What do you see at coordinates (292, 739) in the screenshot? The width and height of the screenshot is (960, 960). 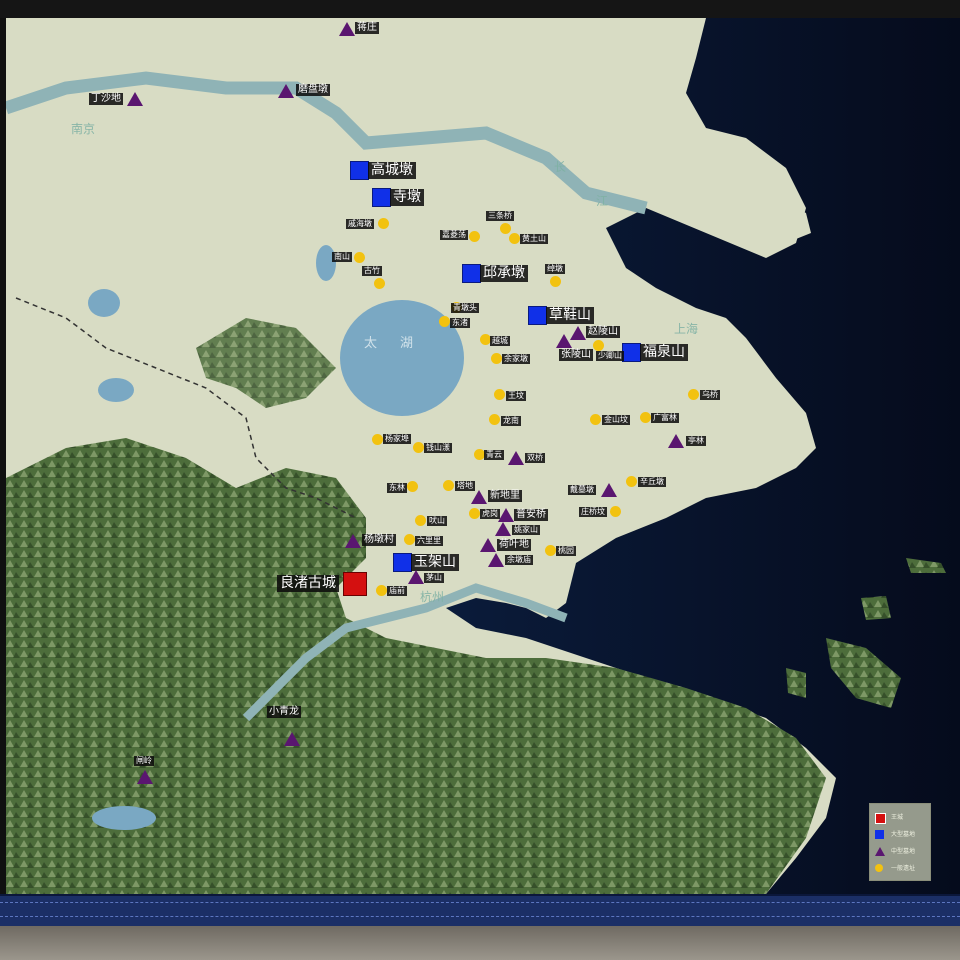 I see `site-marker-xiaoqinglong` at bounding box center [292, 739].